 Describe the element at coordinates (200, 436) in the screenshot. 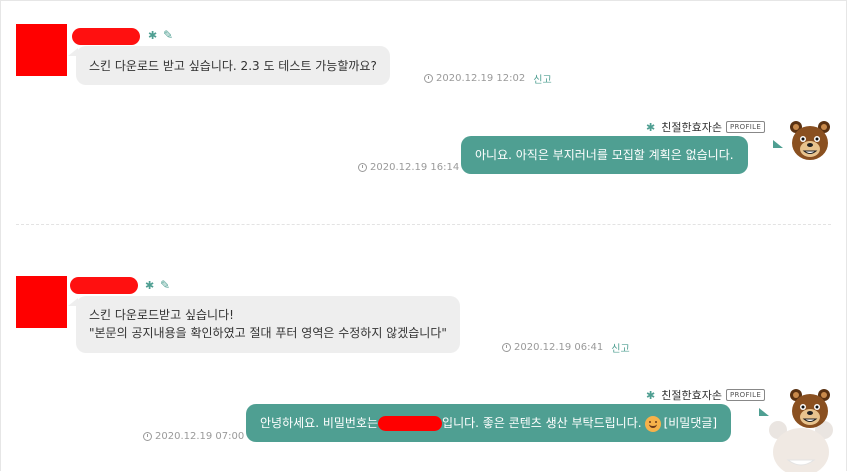

I see `timestamp: 2020.12.19 07:00` at that location.